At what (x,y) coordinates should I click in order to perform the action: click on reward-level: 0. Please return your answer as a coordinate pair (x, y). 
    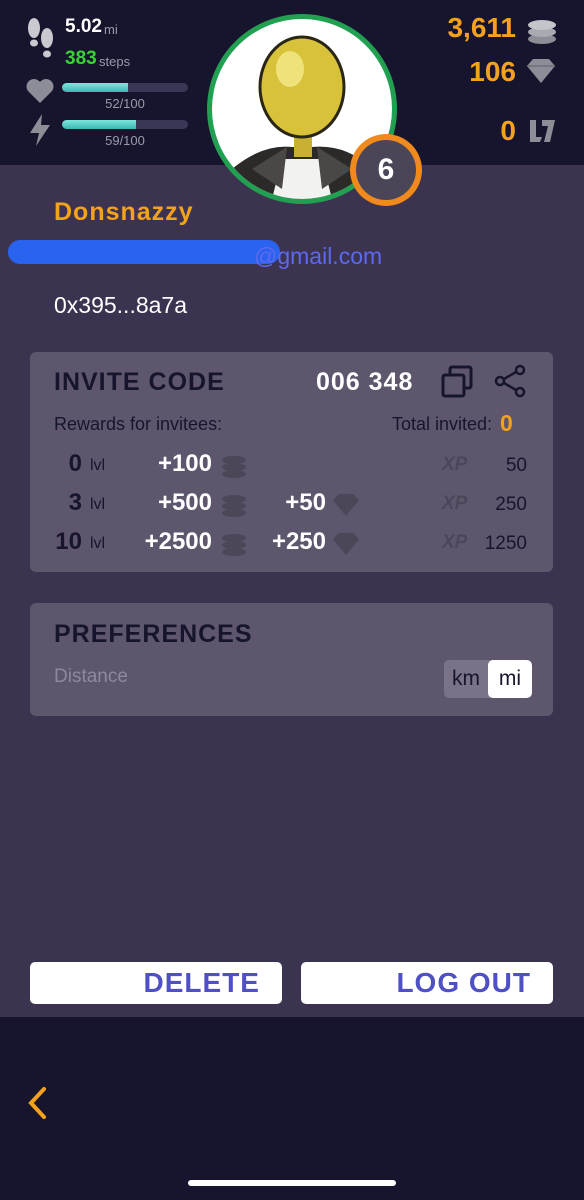
    Looking at the image, I should click on (75, 463).